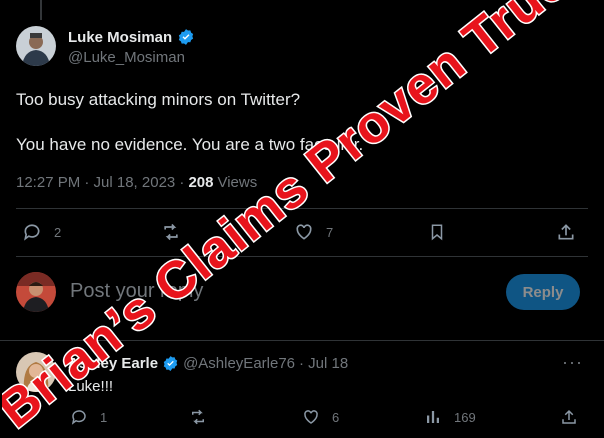 The height and width of the screenshot is (438, 604). What do you see at coordinates (543, 292) in the screenshot?
I see `reply-button: Reply` at bounding box center [543, 292].